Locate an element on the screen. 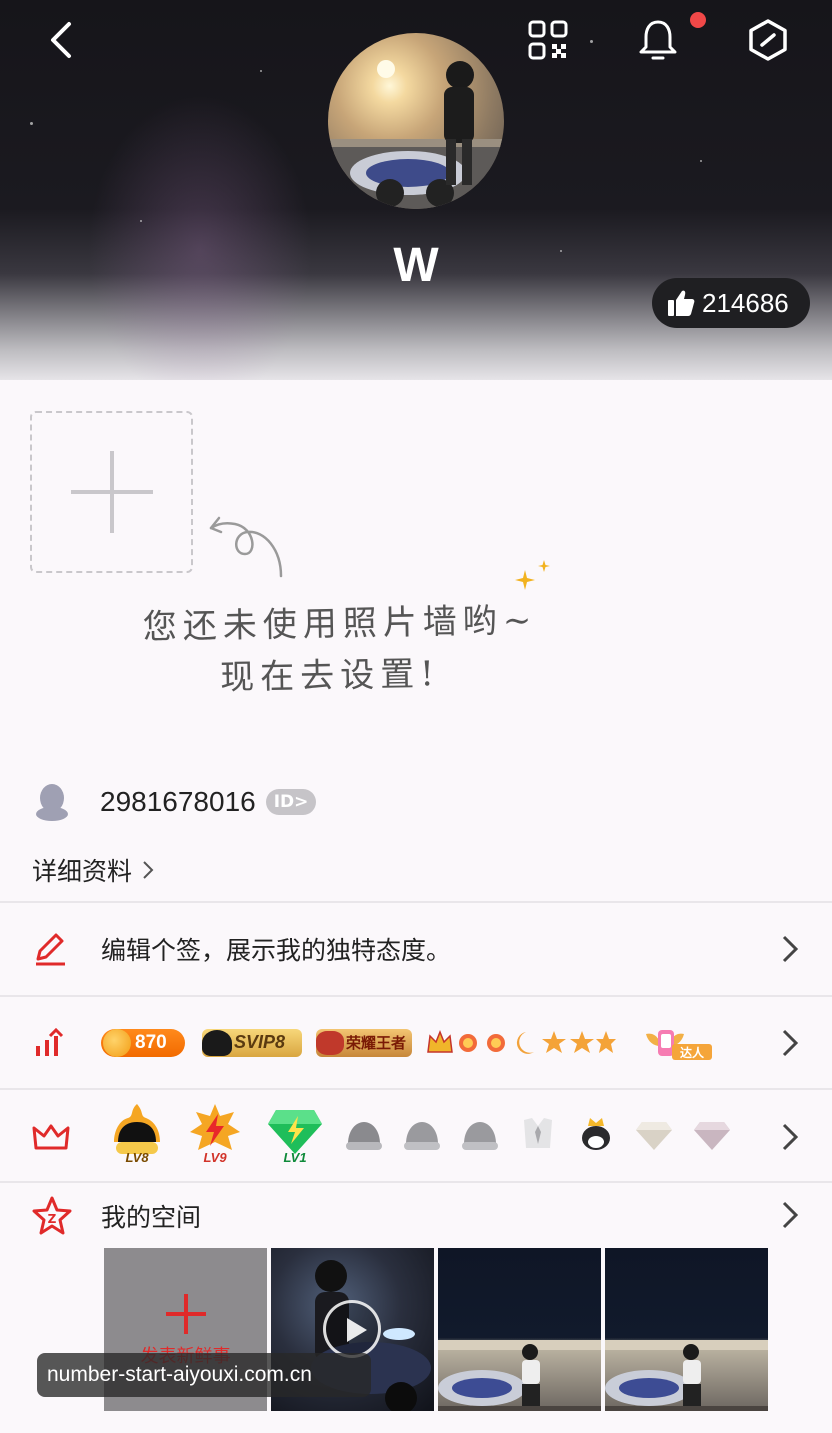  bell-icon is located at coordinates (658, 40).